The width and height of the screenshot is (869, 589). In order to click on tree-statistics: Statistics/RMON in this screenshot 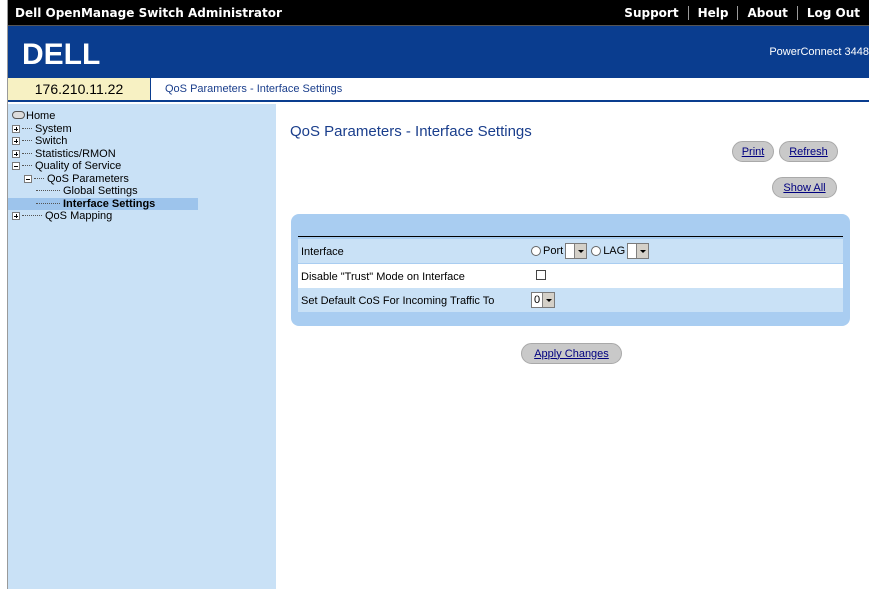, I will do `click(105, 154)`.